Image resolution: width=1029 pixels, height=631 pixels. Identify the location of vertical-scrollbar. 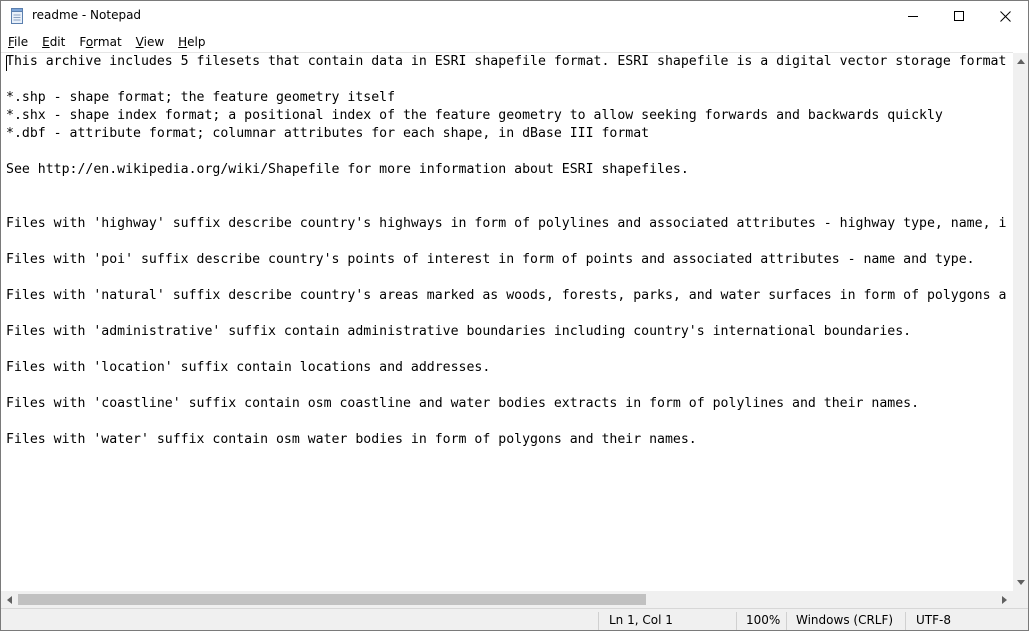
(1020, 322).